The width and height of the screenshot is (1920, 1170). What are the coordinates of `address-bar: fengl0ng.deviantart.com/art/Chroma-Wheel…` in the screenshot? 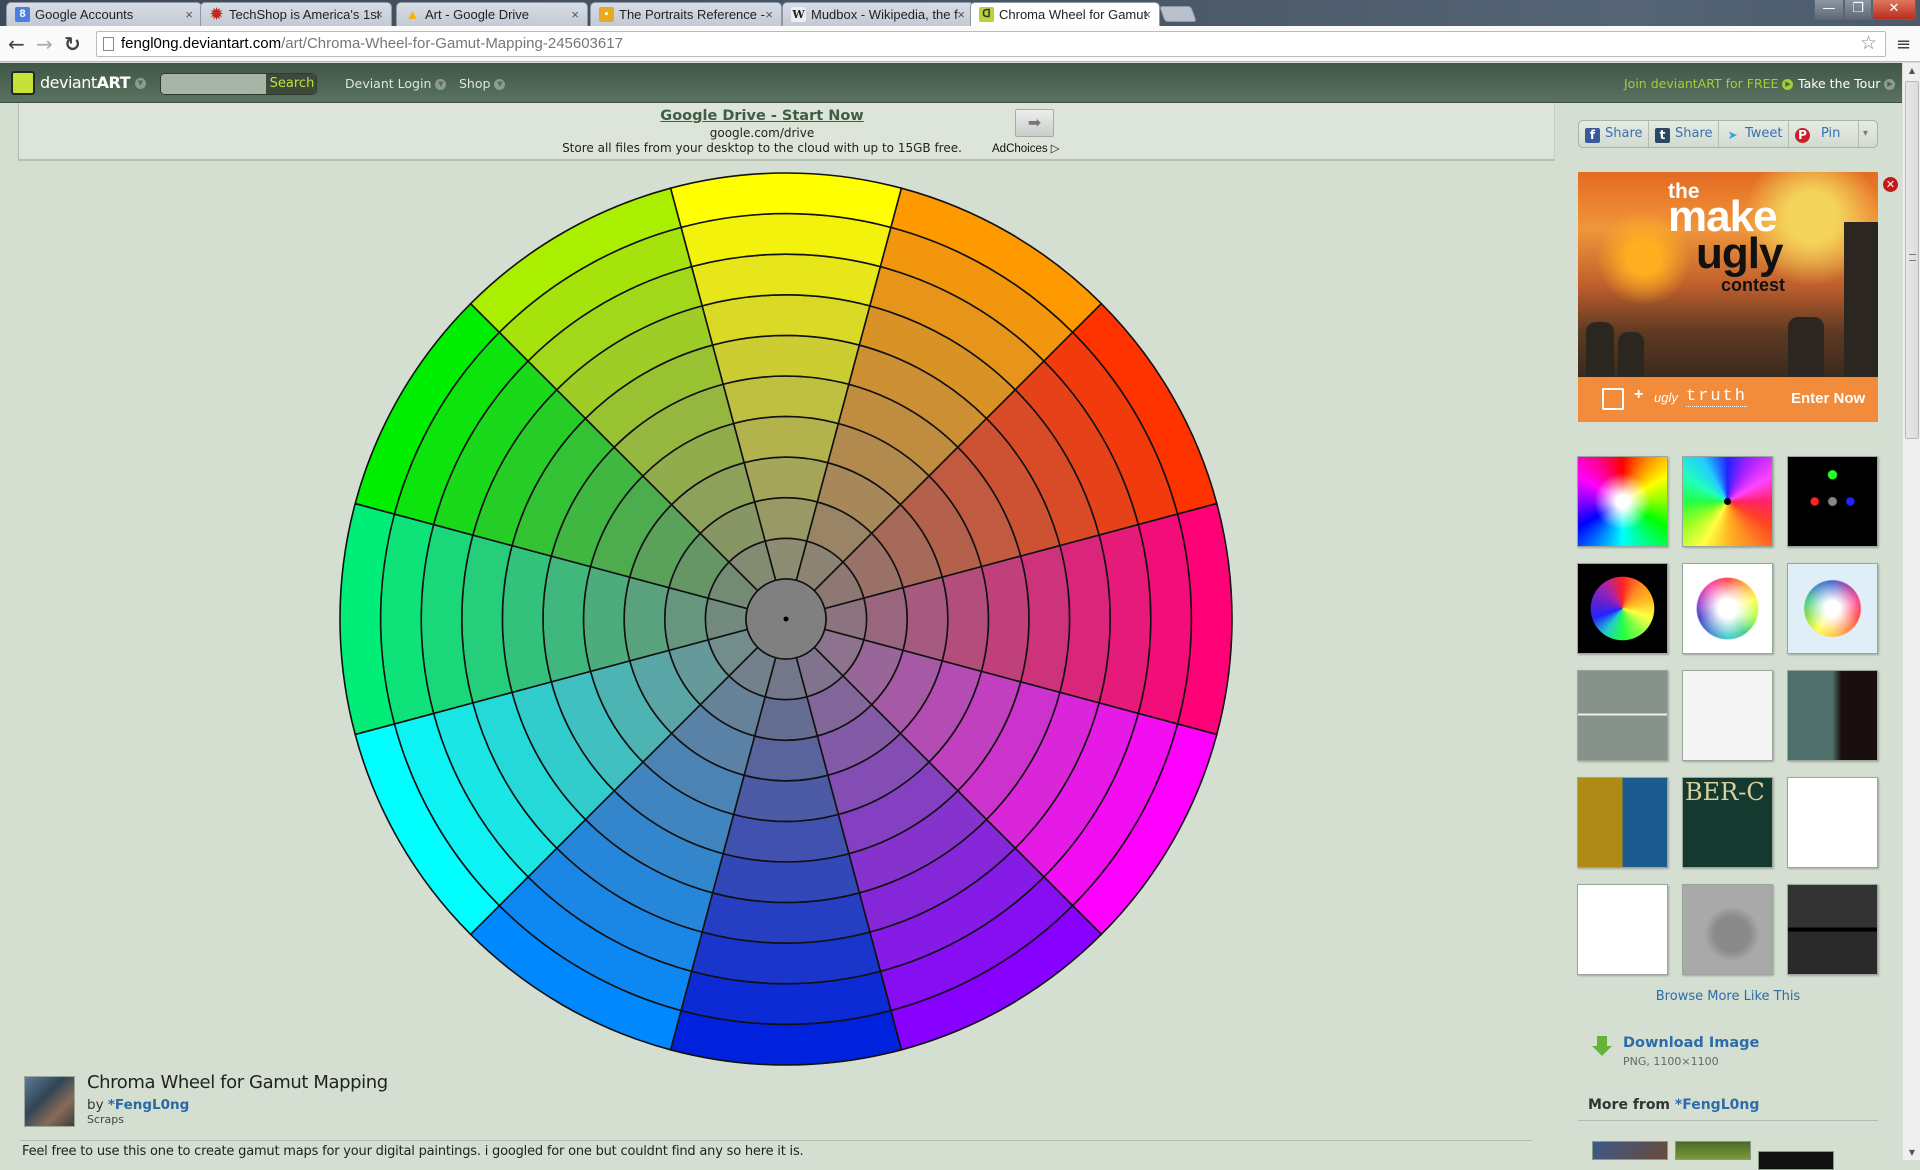 It's located at (991, 44).